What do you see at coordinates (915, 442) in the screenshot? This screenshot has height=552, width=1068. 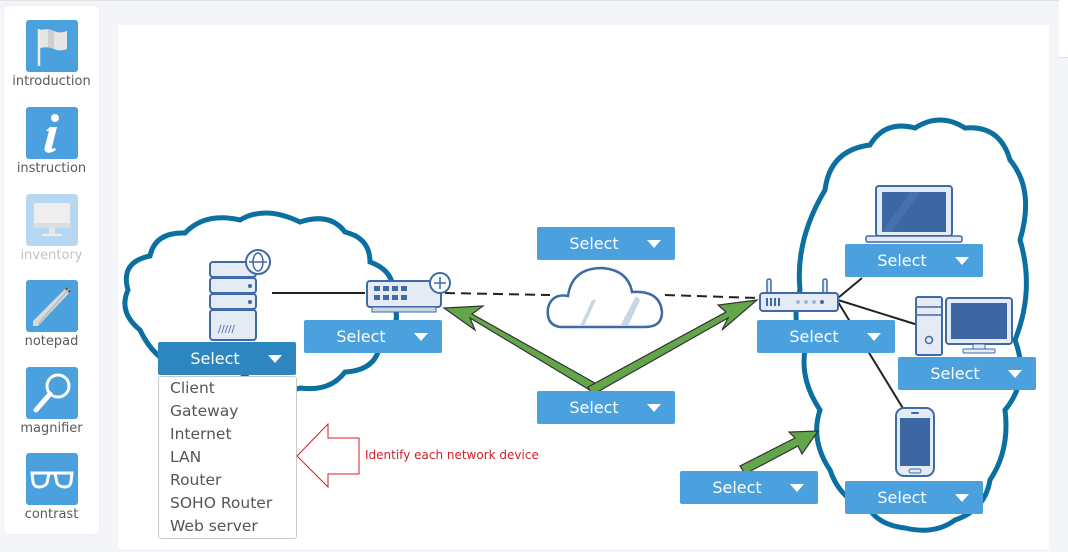 I see `smartphone-icon` at bounding box center [915, 442].